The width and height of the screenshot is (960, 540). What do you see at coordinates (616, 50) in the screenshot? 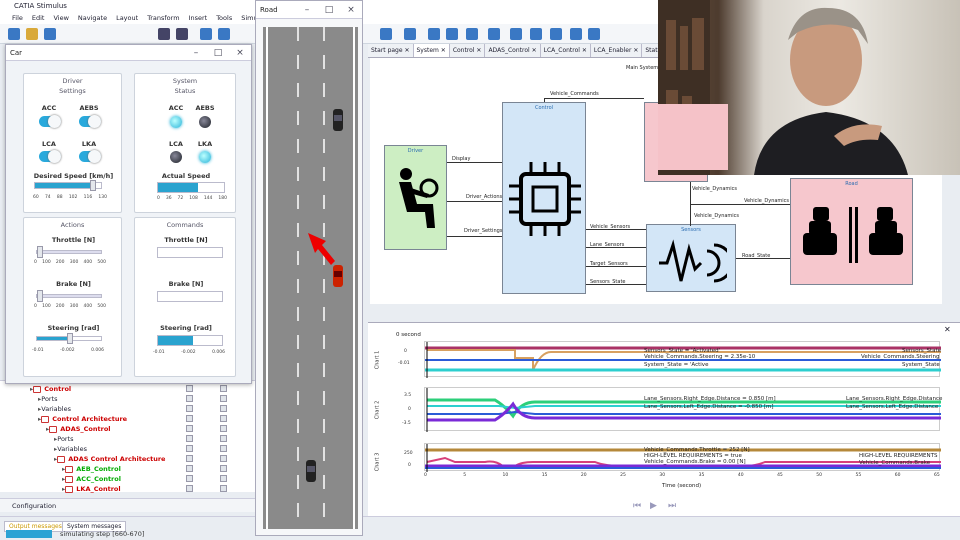
I see `tab-lca-enabler: LCA_Enabler ✕` at bounding box center [616, 50].